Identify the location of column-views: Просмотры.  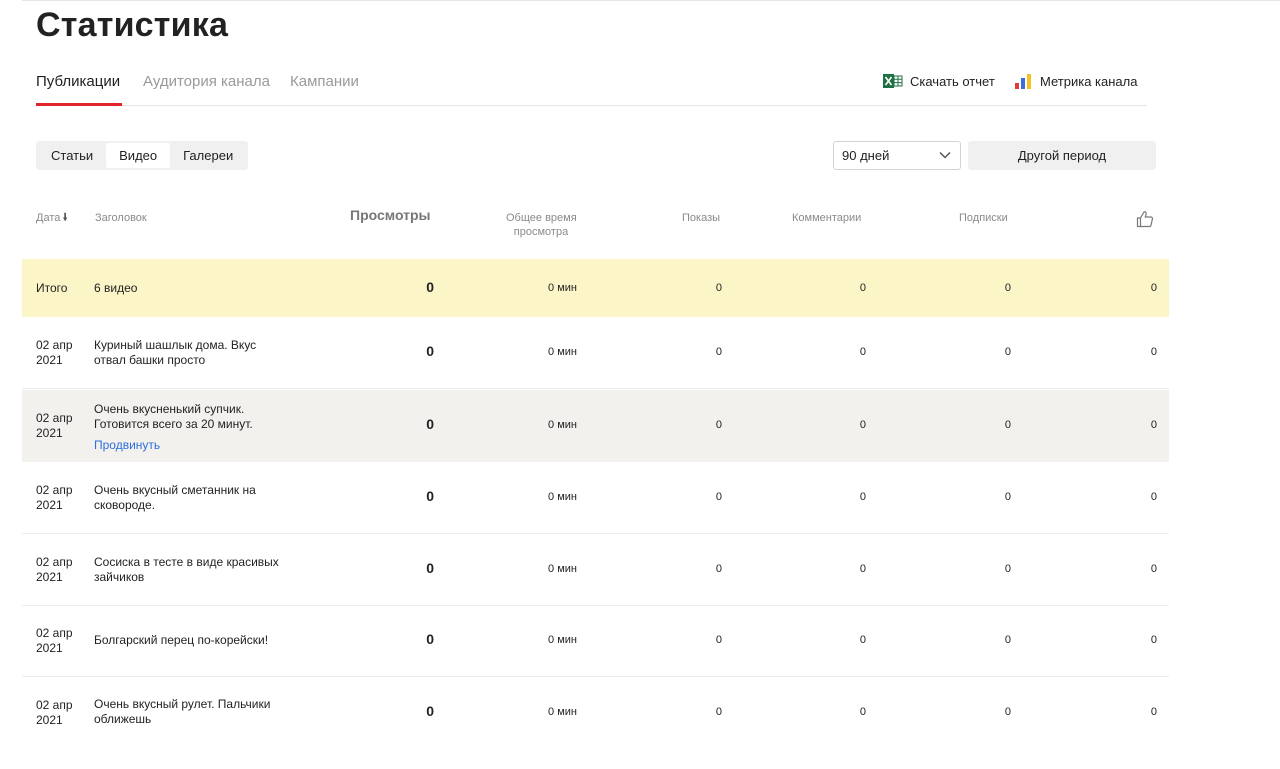
(390, 215).